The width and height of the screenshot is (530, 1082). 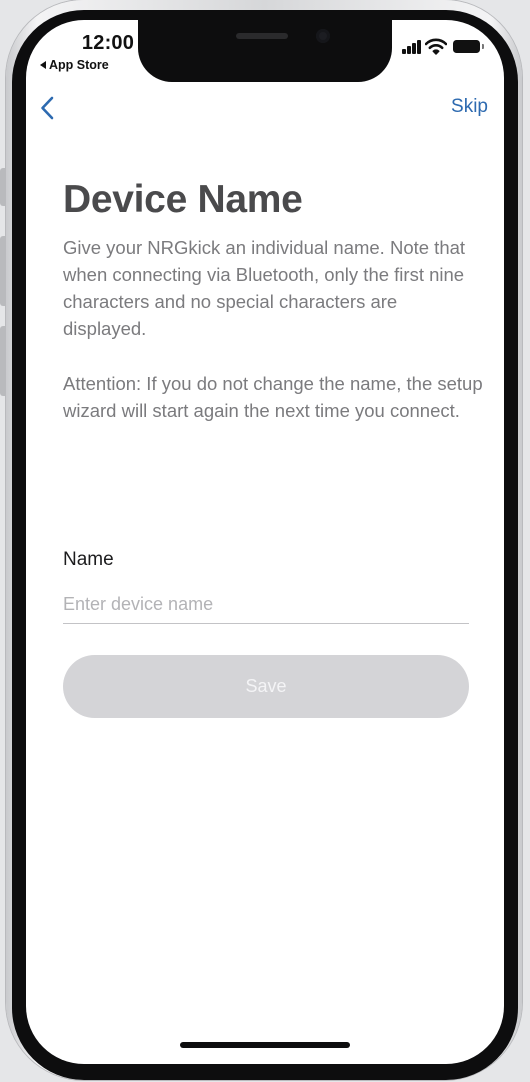 What do you see at coordinates (265, 1045) in the screenshot?
I see `home-indicator` at bounding box center [265, 1045].